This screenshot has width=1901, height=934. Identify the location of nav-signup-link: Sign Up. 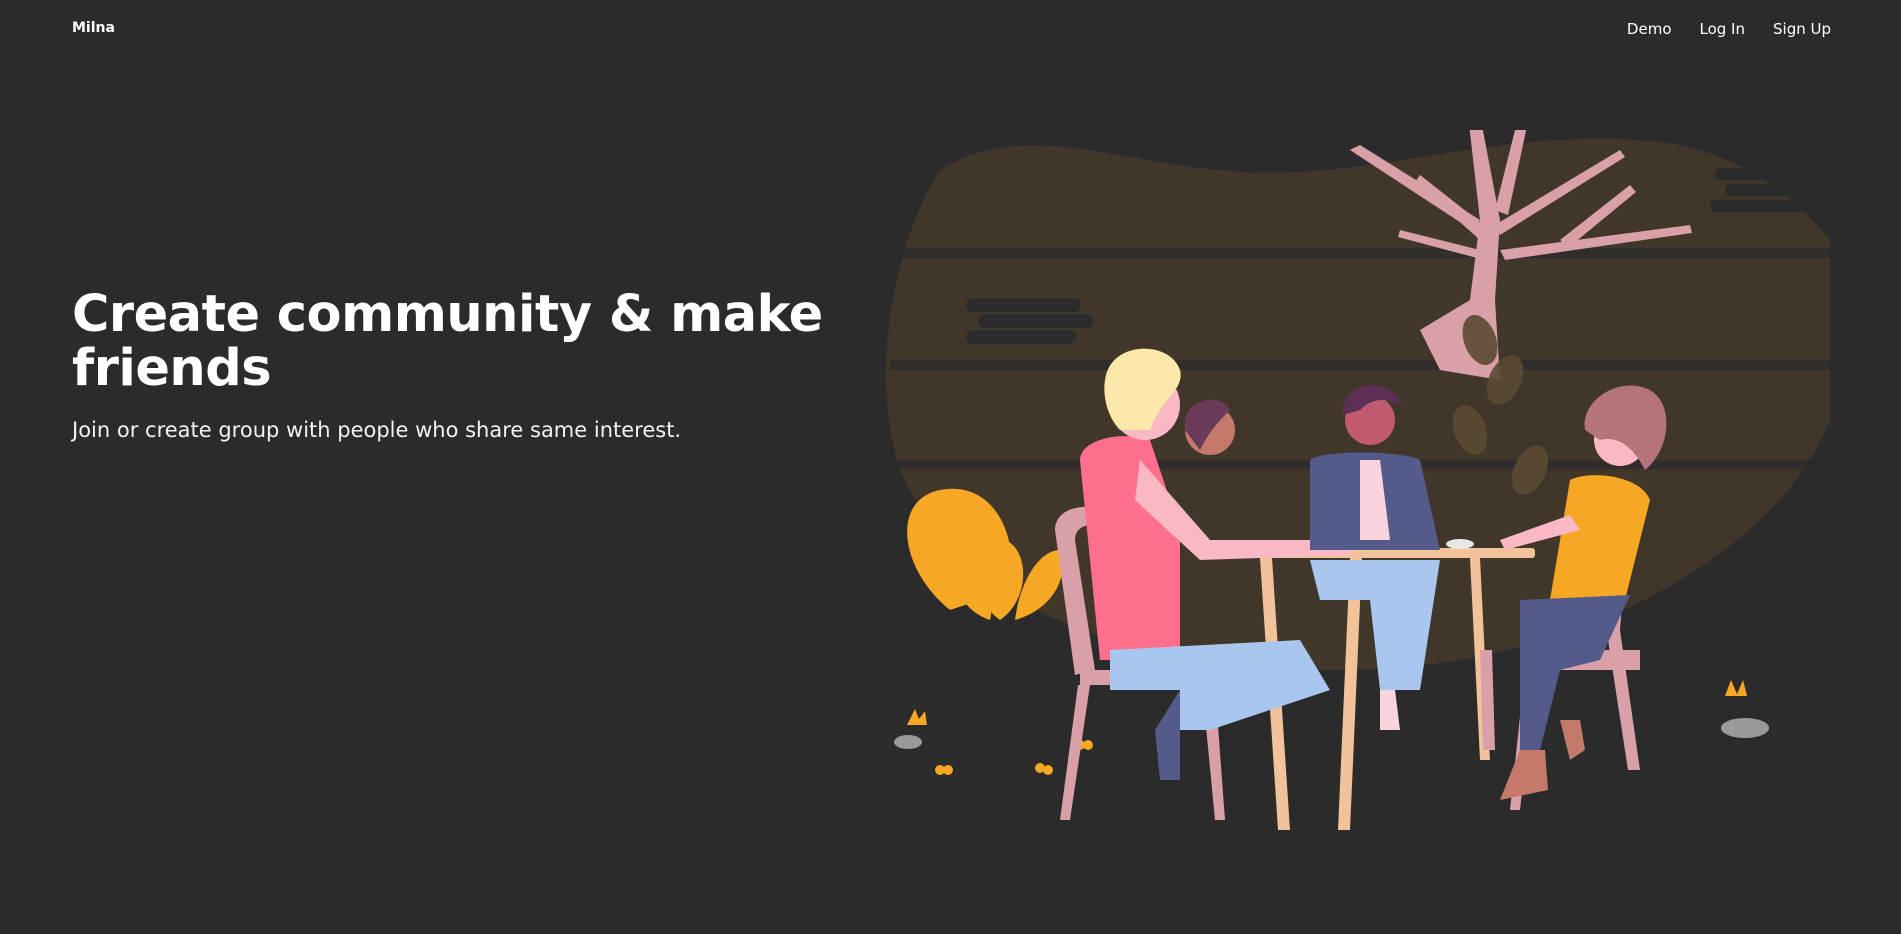
(1802, 29).